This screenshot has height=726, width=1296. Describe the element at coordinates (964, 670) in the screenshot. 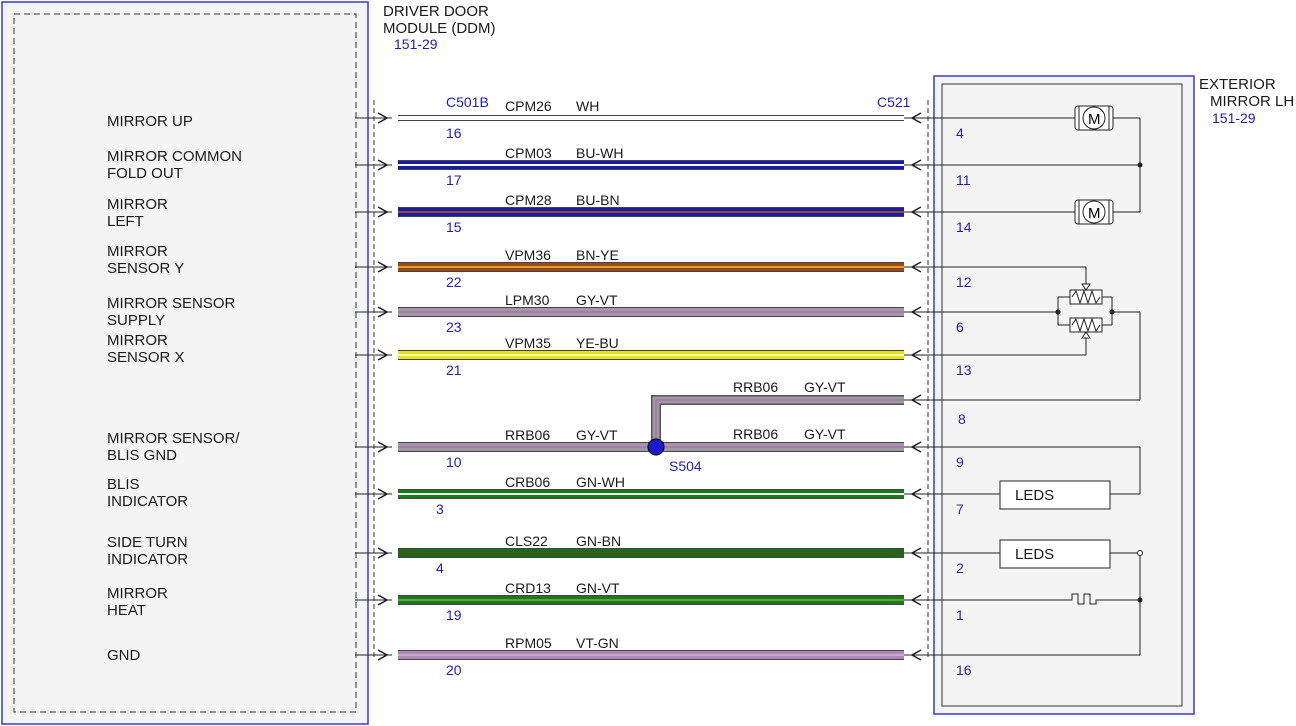

I see `mirror-pin-number: 16` at that location.